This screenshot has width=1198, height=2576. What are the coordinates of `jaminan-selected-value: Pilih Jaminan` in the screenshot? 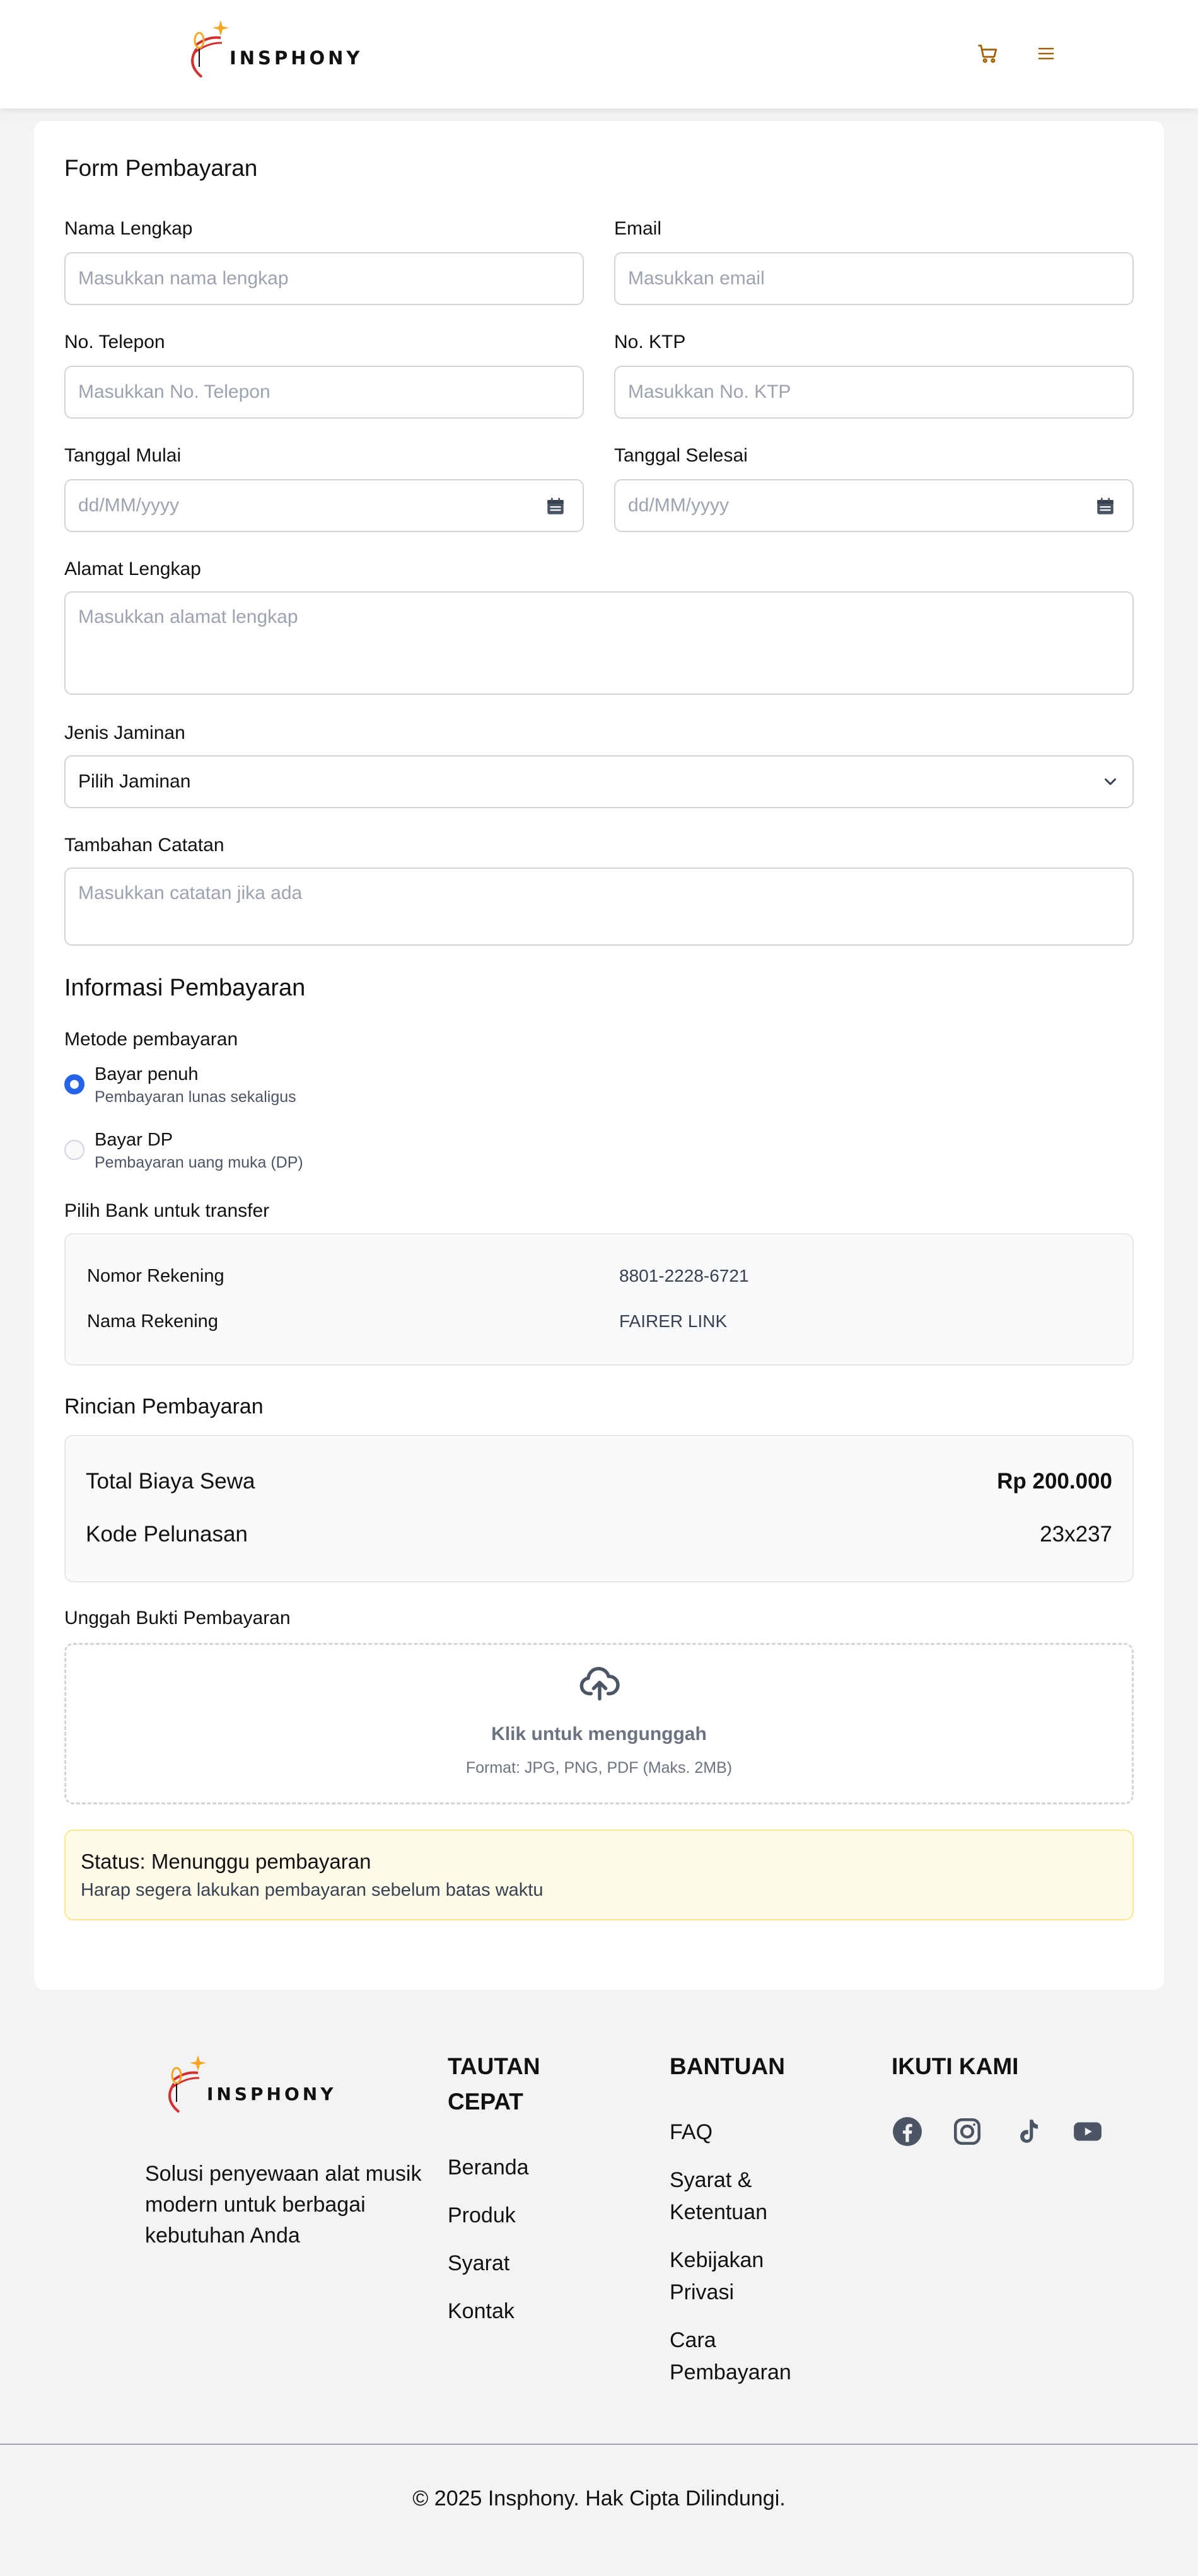 It's located at (134, 781).